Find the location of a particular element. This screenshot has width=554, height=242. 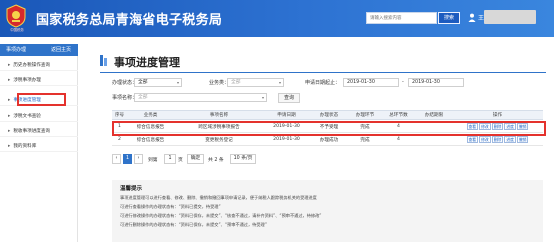

sidebar-item-label: 税收事项进度查询 is located at coordinates (32, 131).